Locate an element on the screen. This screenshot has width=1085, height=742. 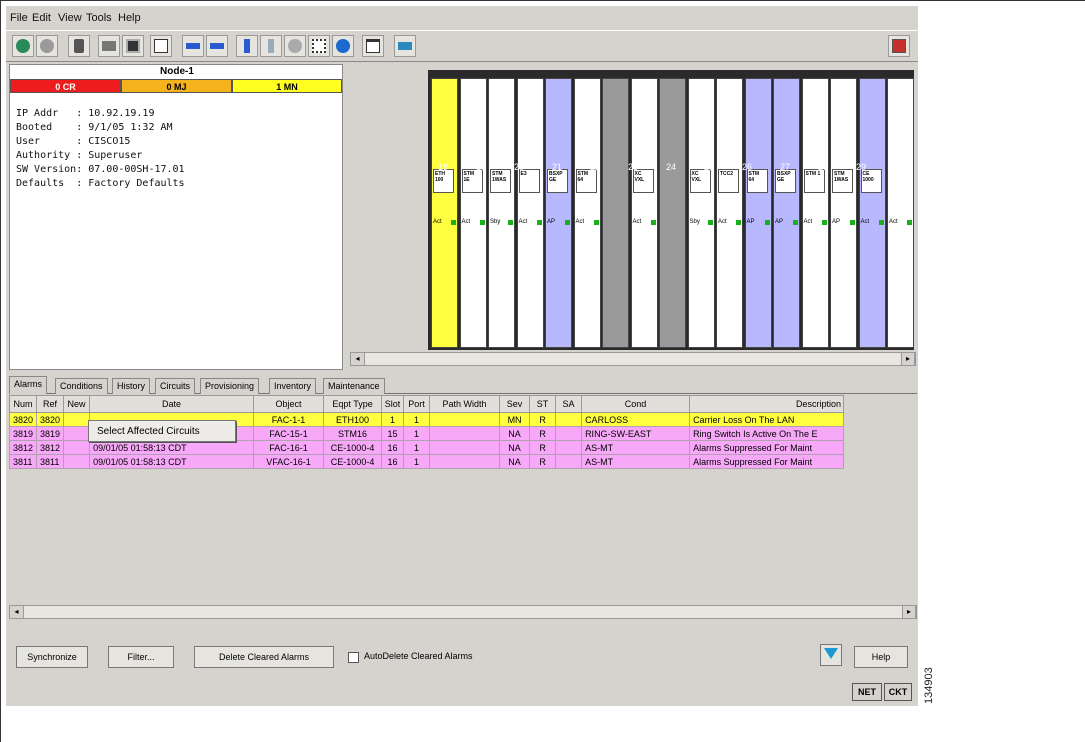
shelf-card: CE 1000 Act is located at coordinates (872, 213).